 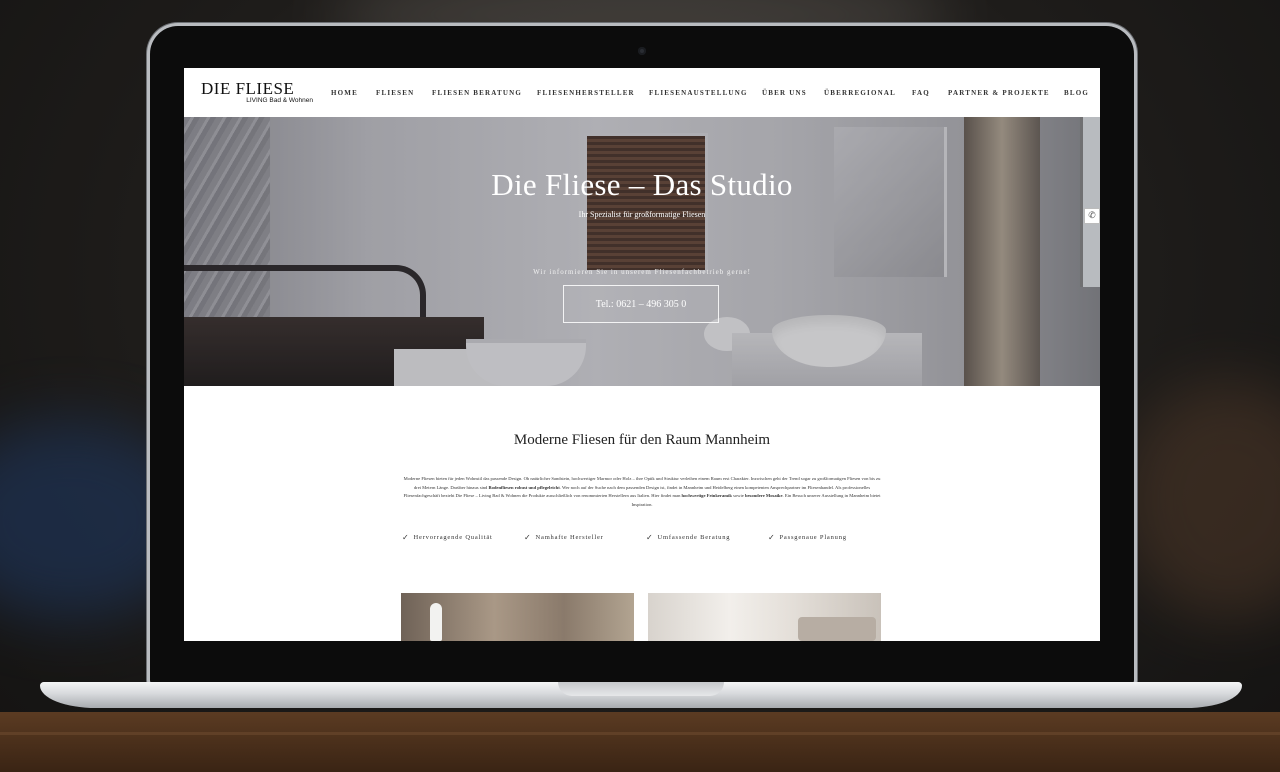 I want to click on feature-item: ✓ Namhafte Hersteller, so click(x=585, y=537).